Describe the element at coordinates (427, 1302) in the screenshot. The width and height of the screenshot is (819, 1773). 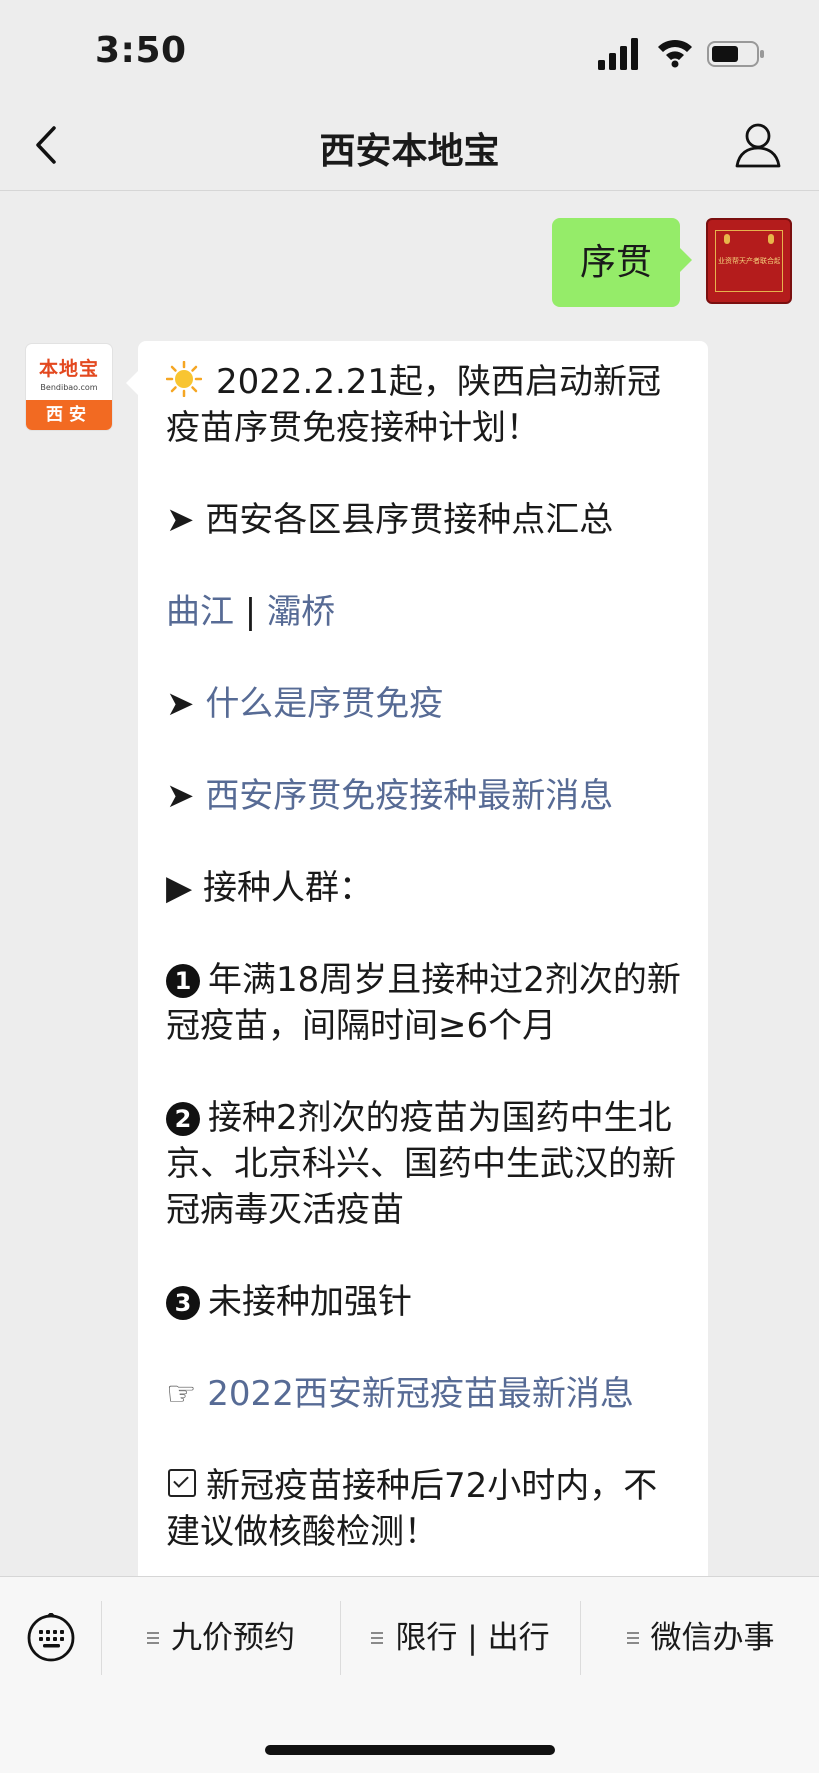
I see `crowd-item-3: 3 未接种加强针` at that location.